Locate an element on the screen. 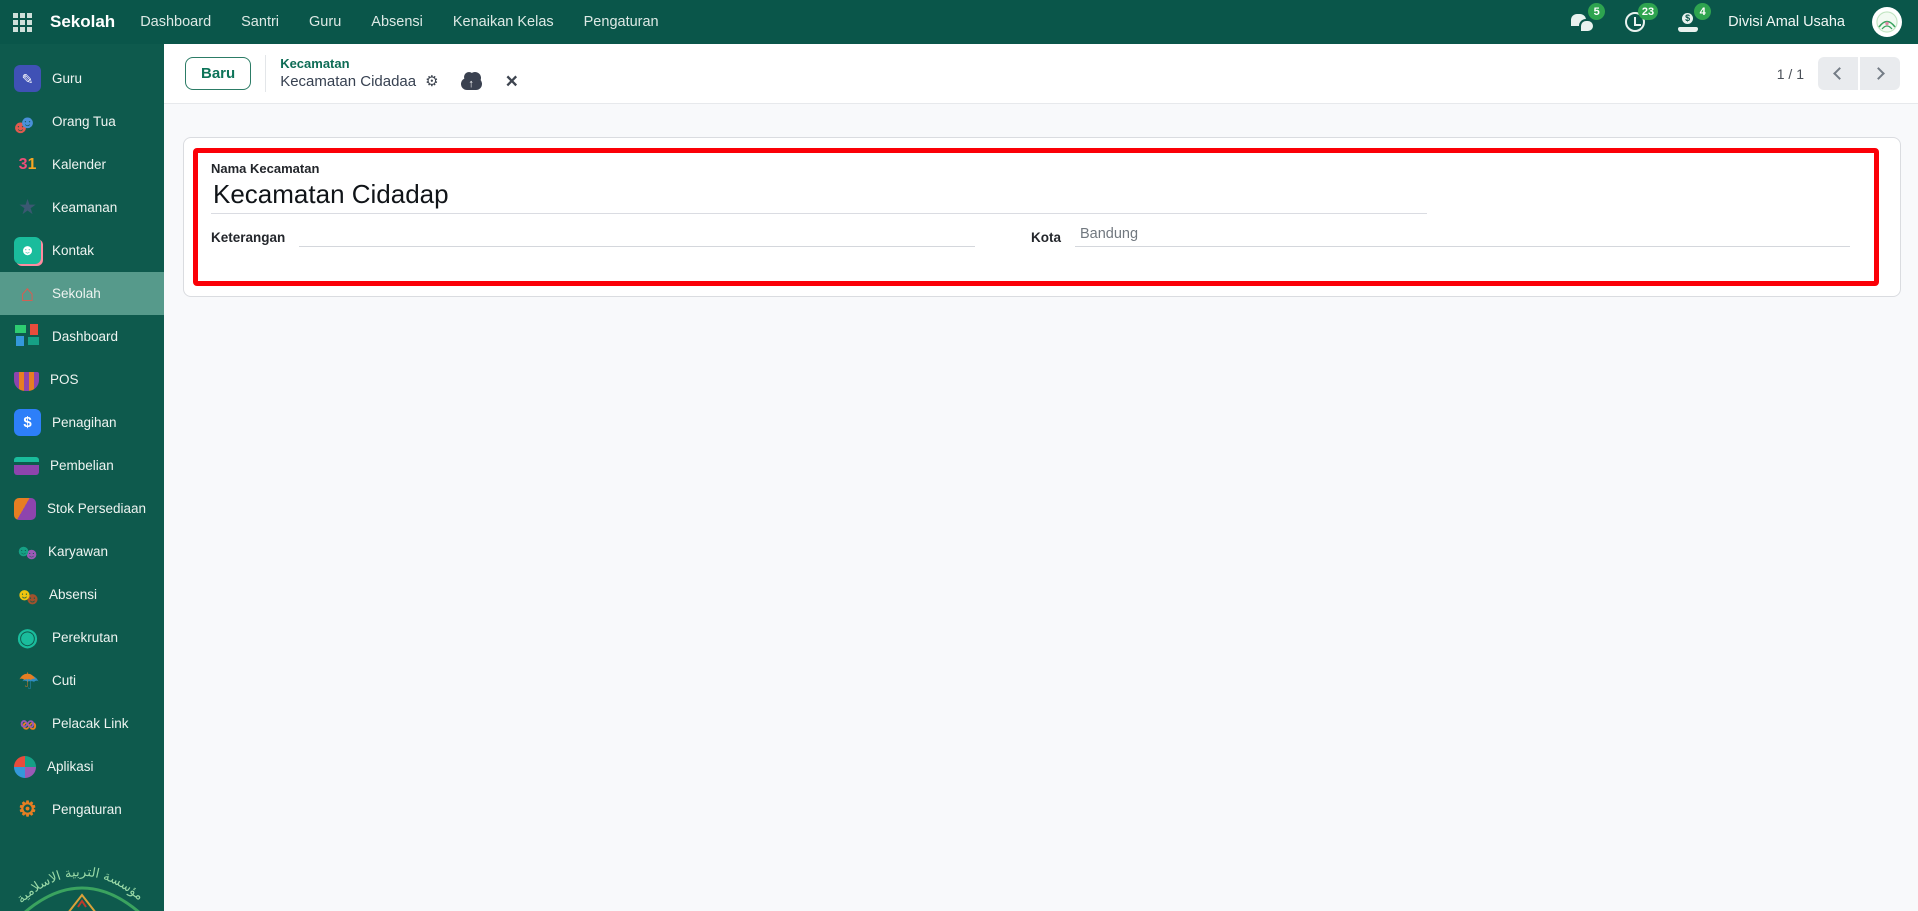 The width and height of the screenshot is (1918, 911). kota-label: Kota is located at coordinates (1045, 237).